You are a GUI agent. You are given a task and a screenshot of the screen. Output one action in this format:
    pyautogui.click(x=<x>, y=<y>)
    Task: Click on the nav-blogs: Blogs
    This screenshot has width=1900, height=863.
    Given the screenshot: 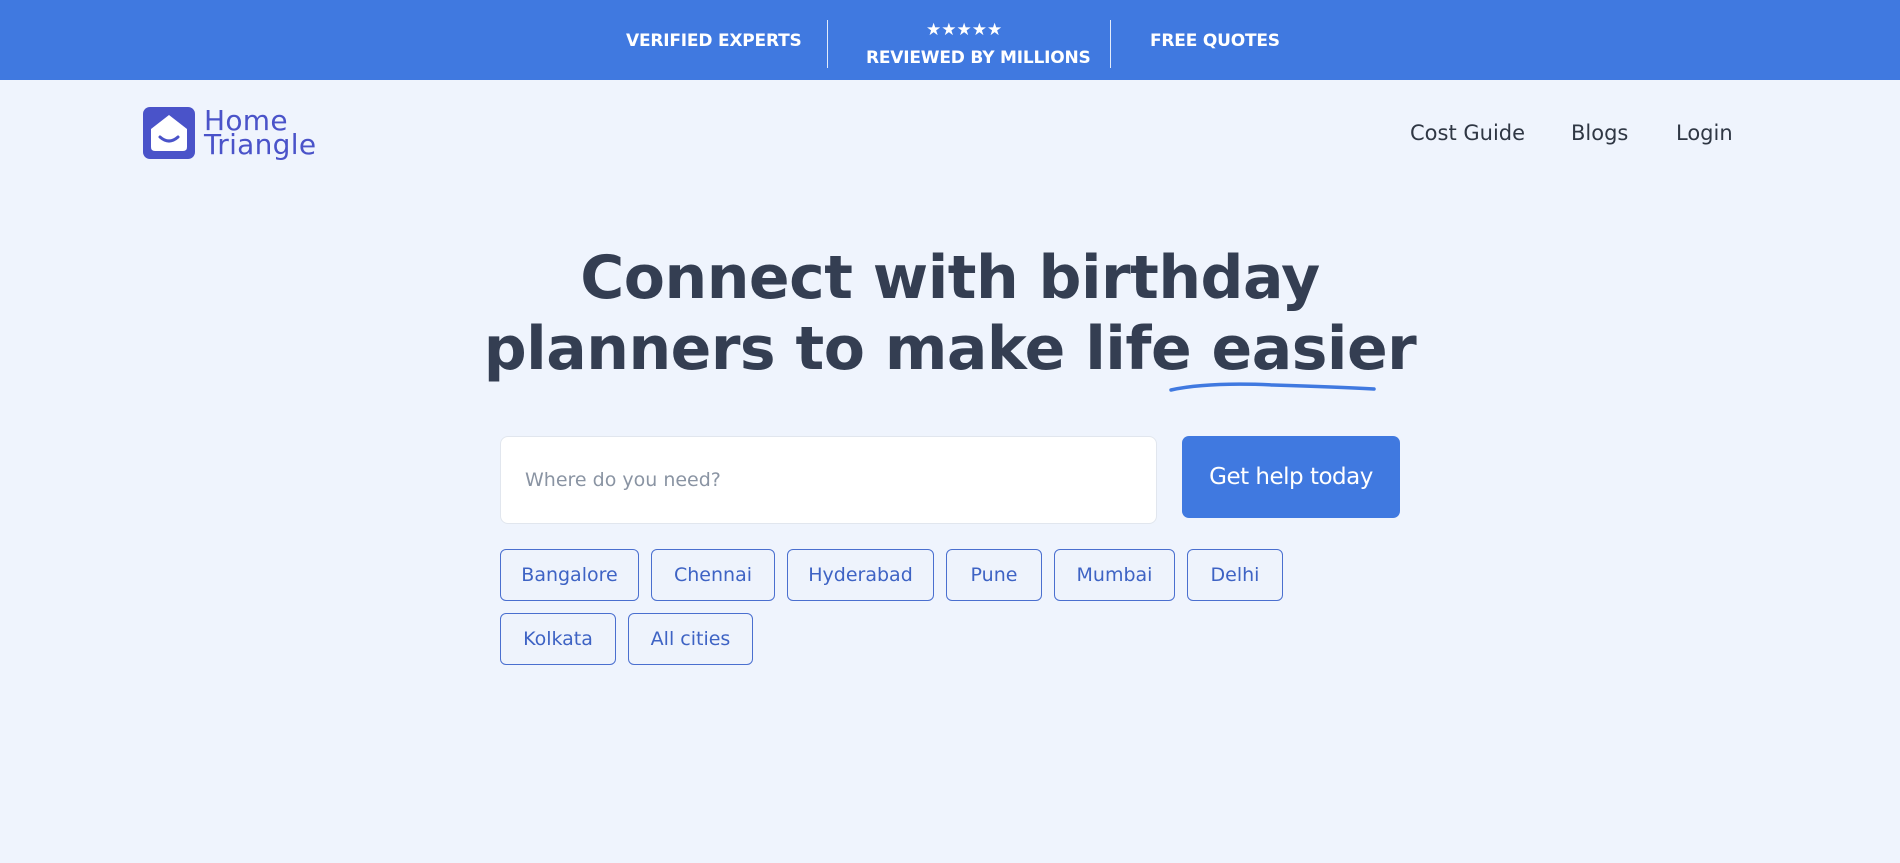 What is the action you would take?
    pyautogui.click(x=1599, y=133)
    